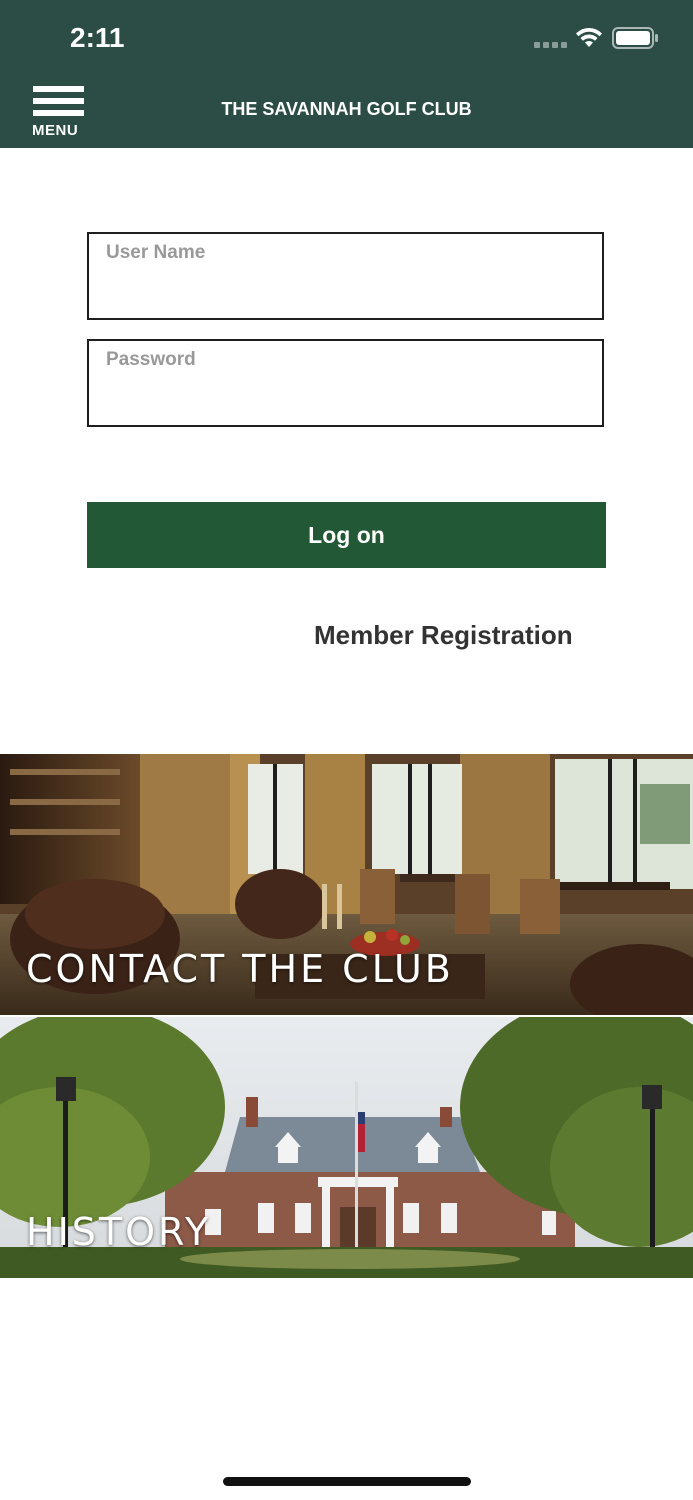 This screenshot has height=1500, width=693. I want to click on menu-label: MENU, so click(55, 130).